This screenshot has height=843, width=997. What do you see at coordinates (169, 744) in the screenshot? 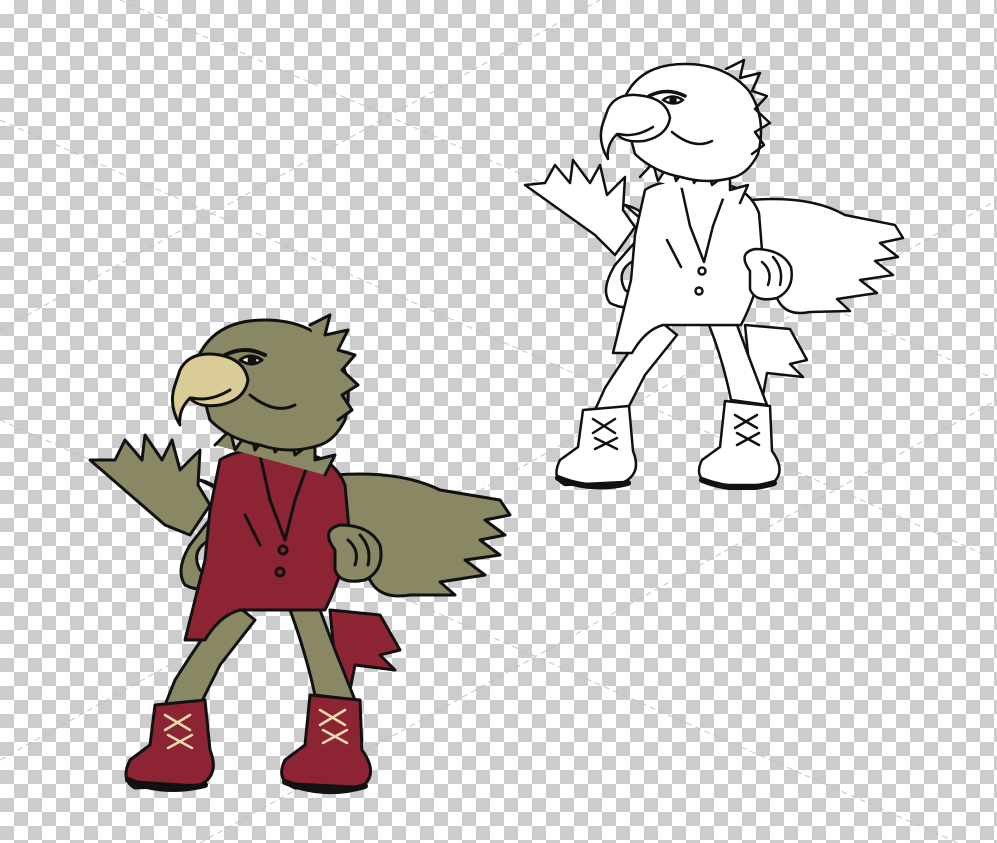
I see `left-boot` at bounding box center [169, 744].